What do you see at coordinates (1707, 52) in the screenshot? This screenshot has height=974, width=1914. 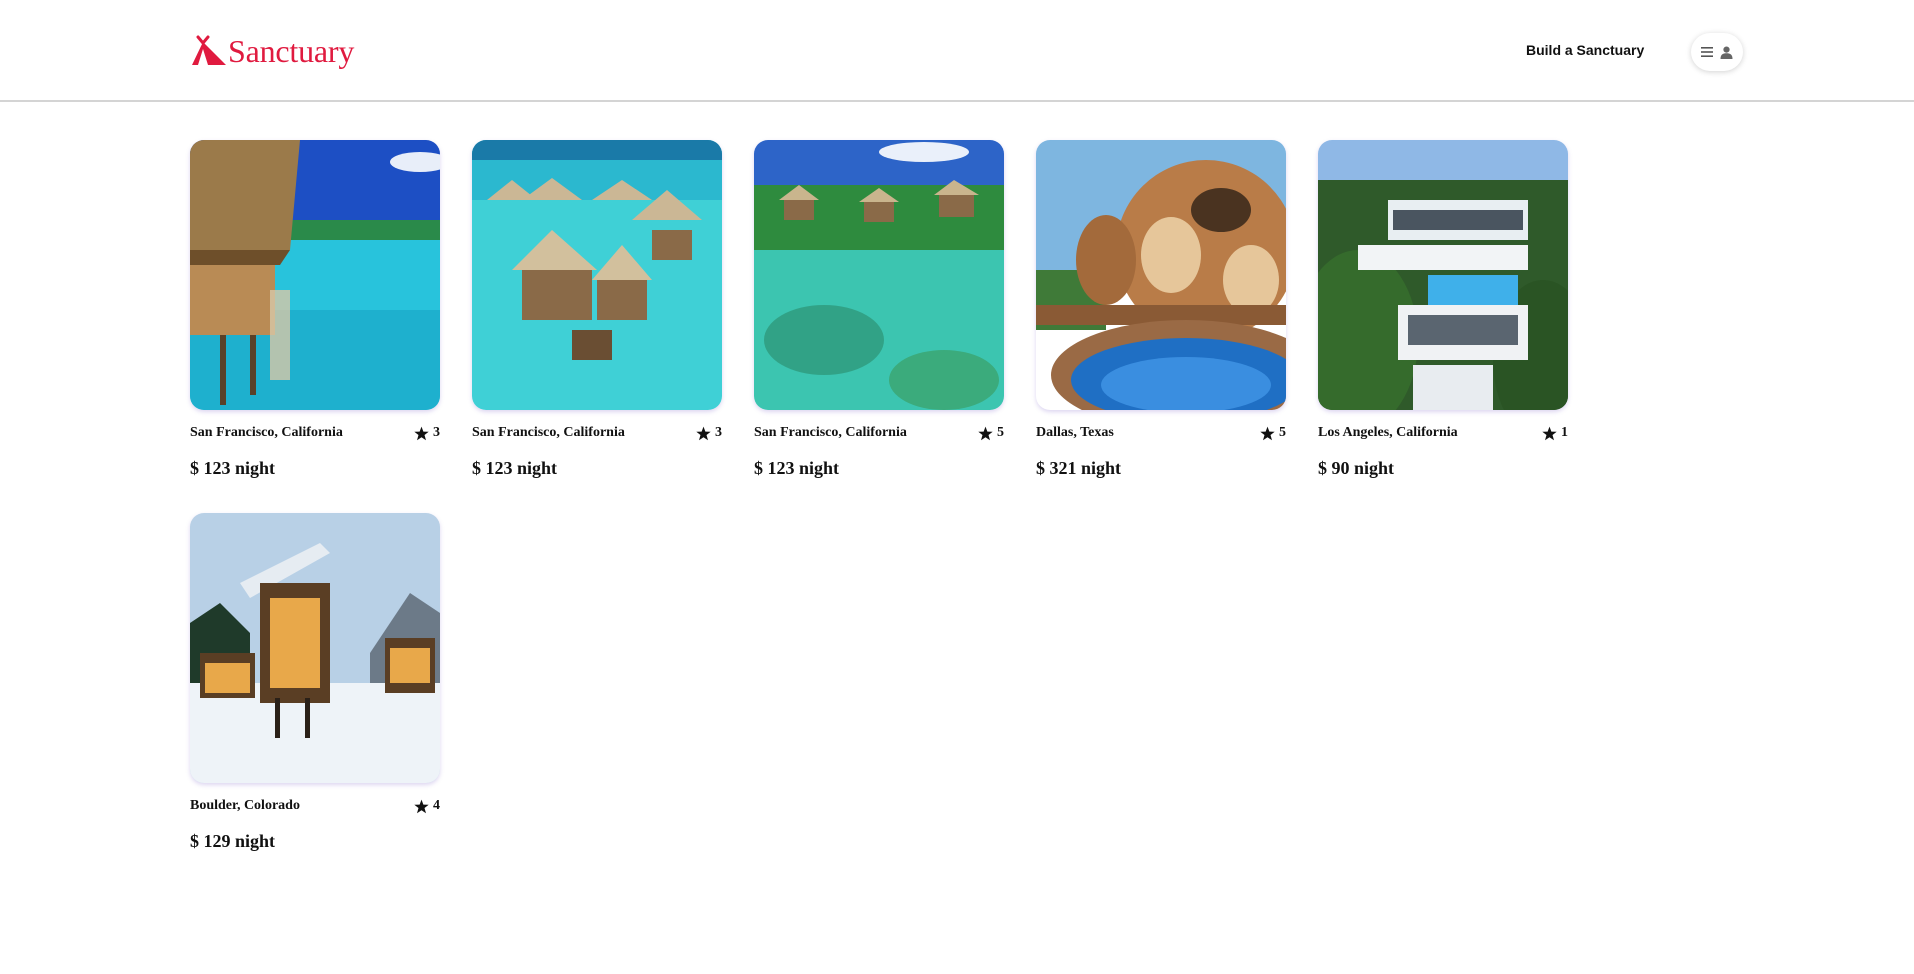 I see `hamburger-menu-icon` at bounding box center [1707, 52].